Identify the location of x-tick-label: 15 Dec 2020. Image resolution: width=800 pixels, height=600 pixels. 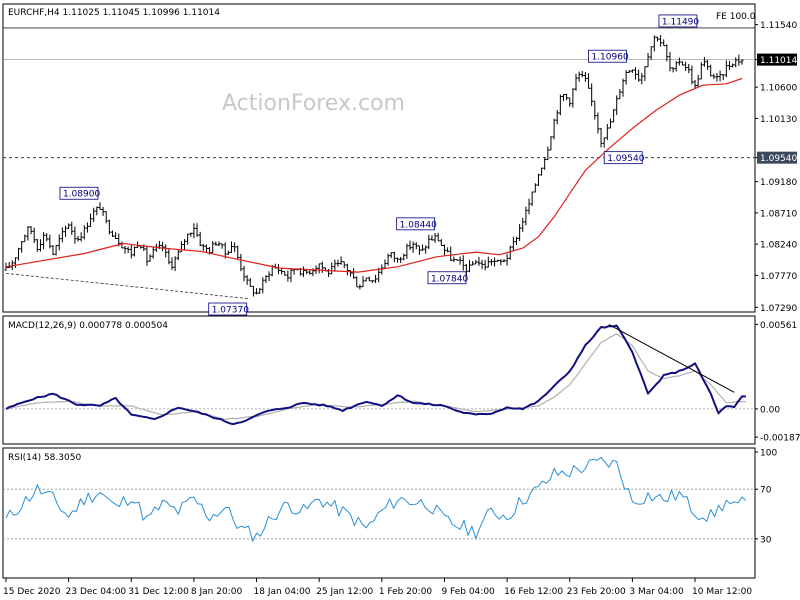
(32, 592).